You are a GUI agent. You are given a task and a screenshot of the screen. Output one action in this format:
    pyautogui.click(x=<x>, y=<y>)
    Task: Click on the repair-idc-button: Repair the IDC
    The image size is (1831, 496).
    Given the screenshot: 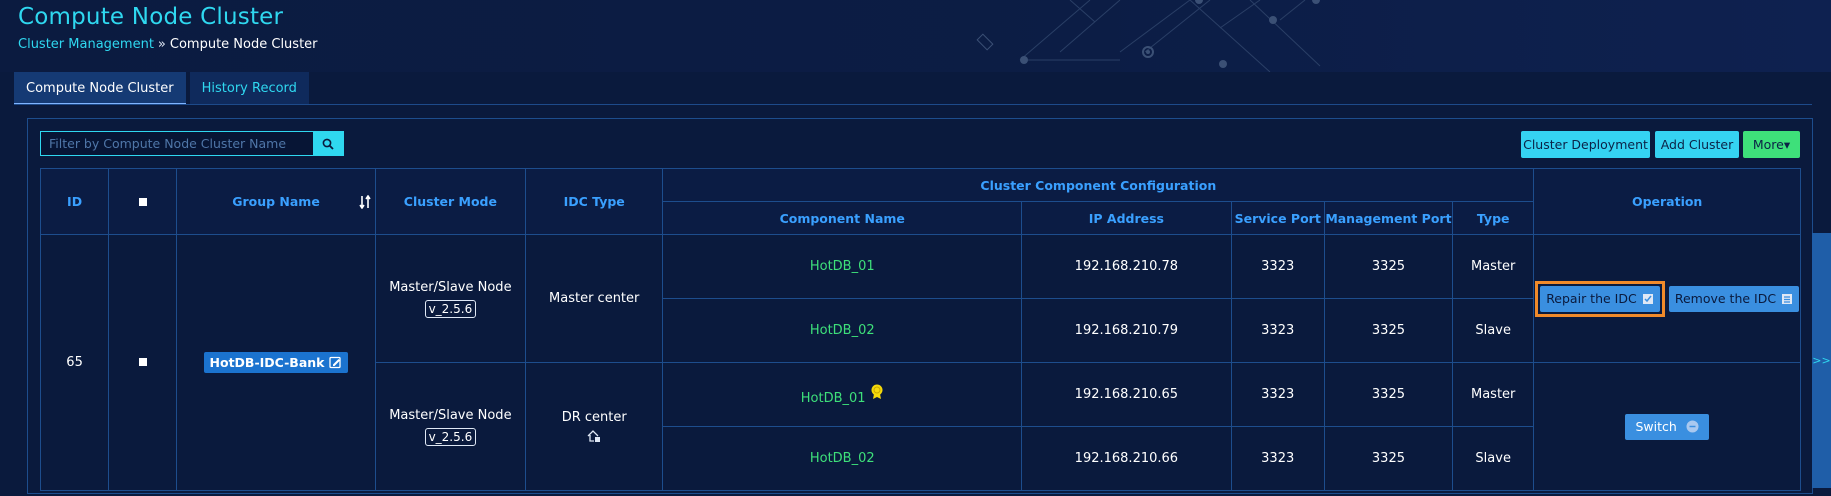 What is the action you would take?
    pyautogui.click(x=1600, y=298)
    